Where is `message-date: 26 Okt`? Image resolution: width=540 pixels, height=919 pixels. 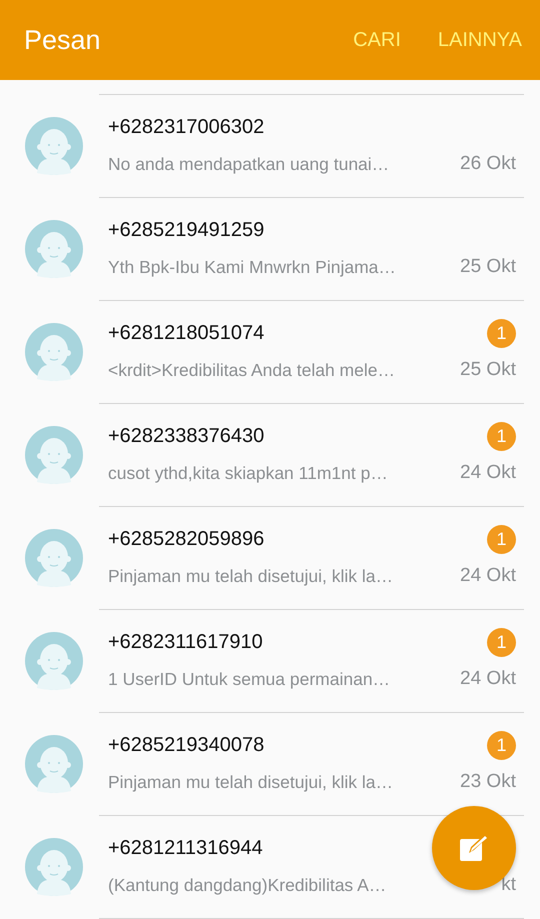 message-date: 26 Okt is located at coordinates (488, 164).